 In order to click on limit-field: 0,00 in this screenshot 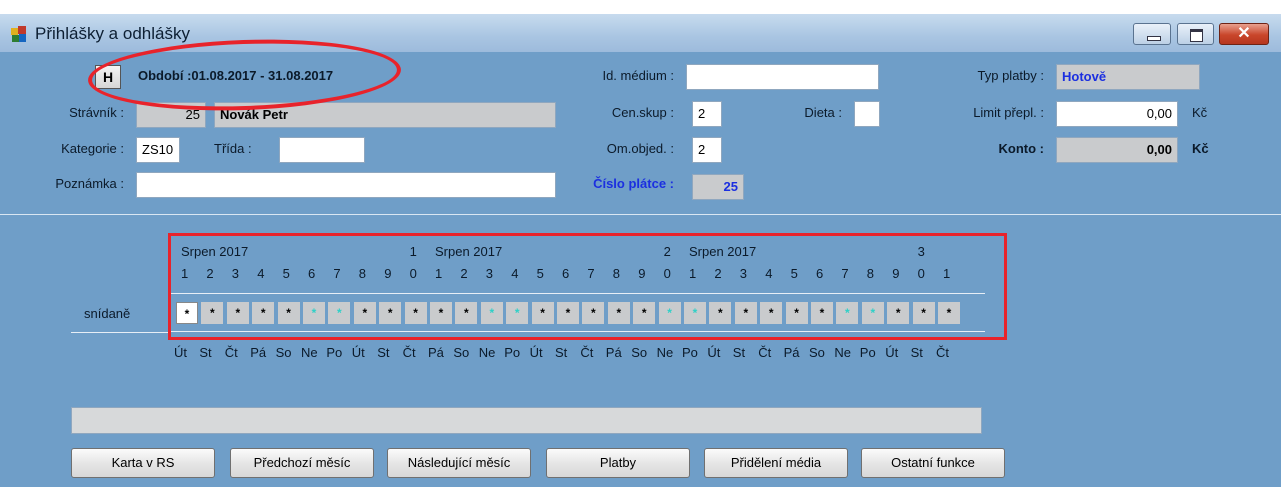, I will do `click(1117, 114)`.